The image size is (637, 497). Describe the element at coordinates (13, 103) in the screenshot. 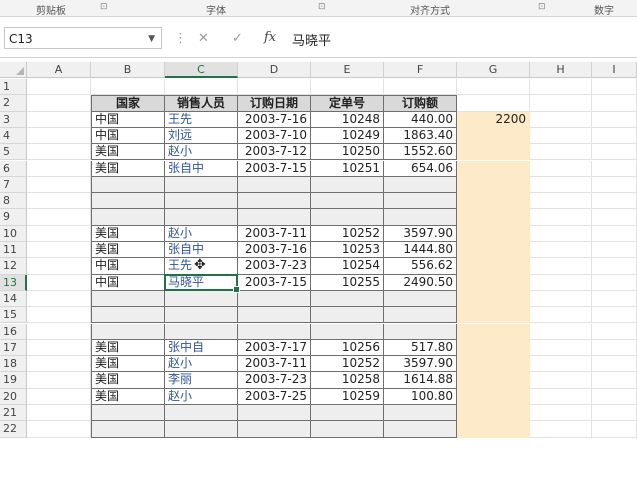

I see `row-header-2: 2` at that location.